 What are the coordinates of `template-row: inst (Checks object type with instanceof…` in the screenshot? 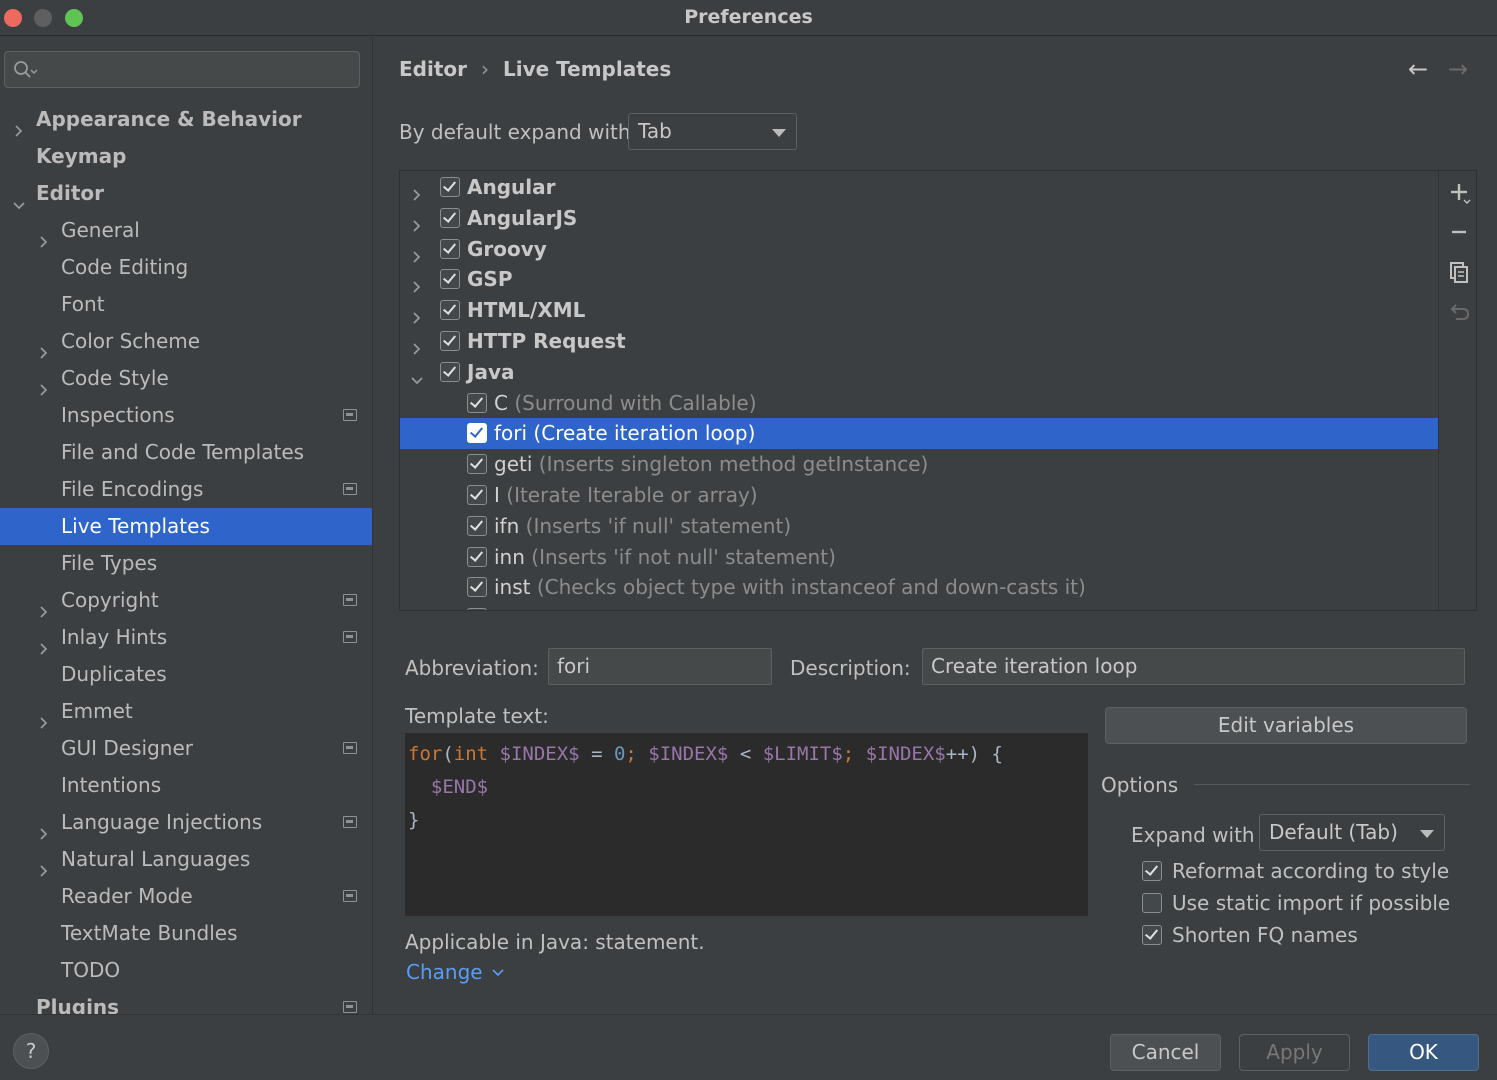 It's located at (919, 587).